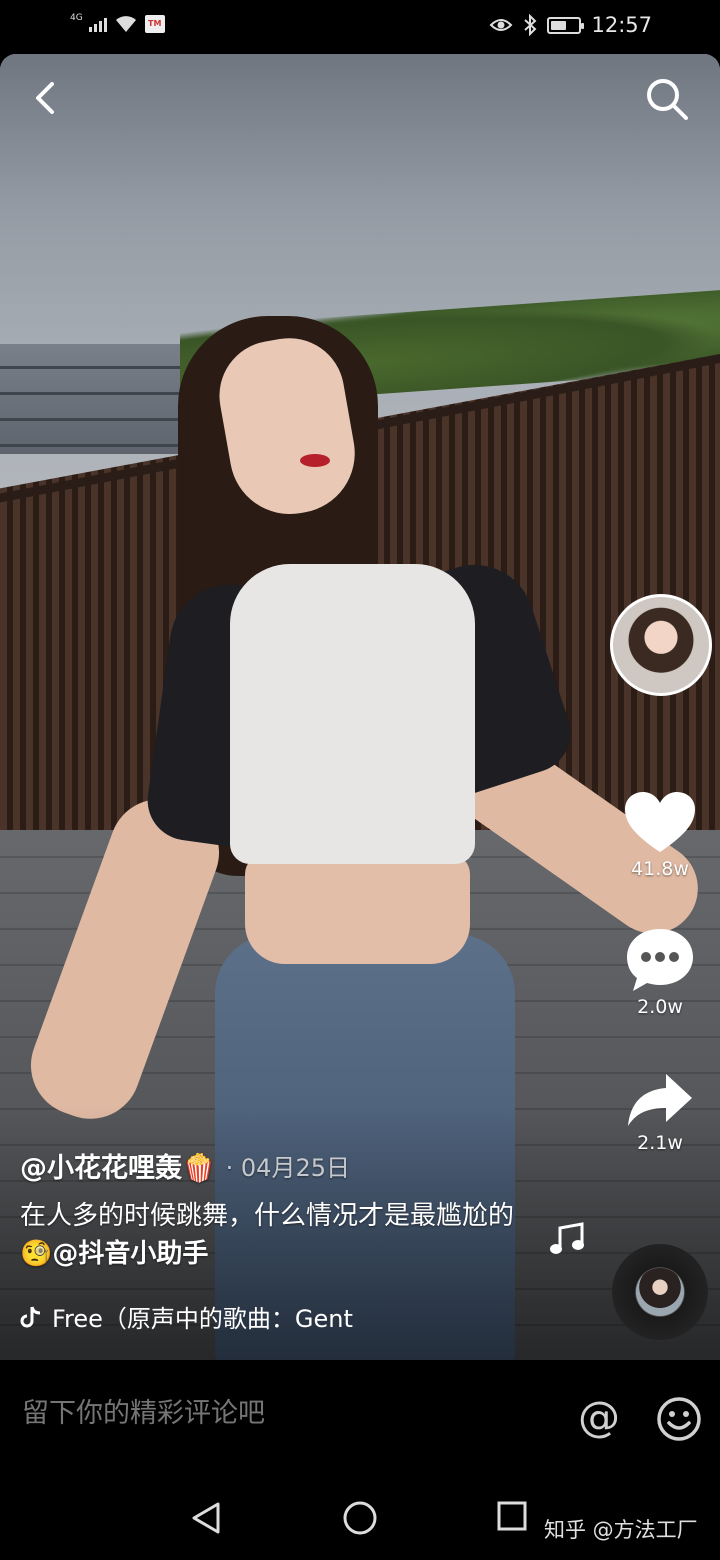  Describe the element at coordinates (660, 1100) in the screenshot. I see `share-icon` at that location.